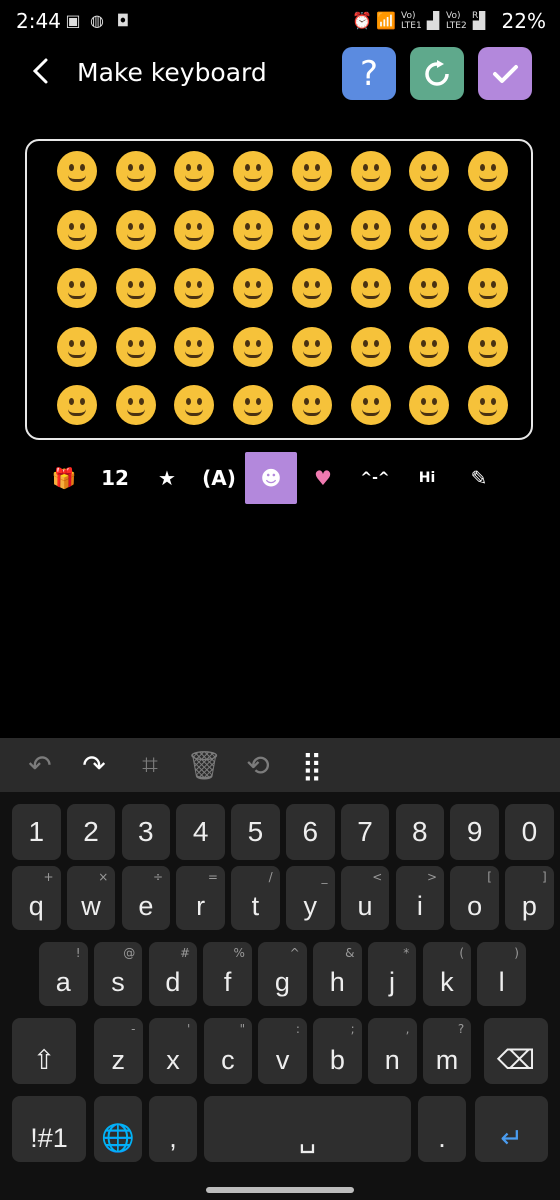  Describe the element at coordinates (487, 405) in the screenshot. I see `emoji-cell: 🙄` at that location.